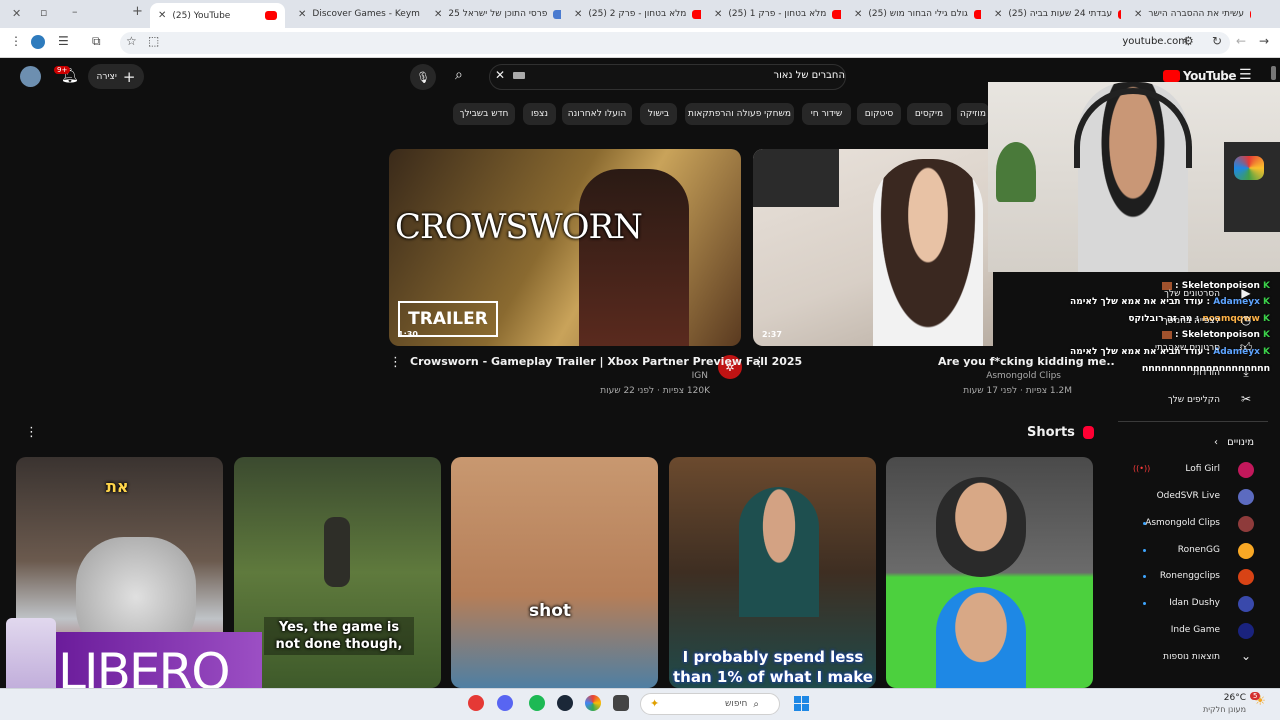  Describe the element at coordinates (700, 376) in the screenshot. I see `channel-name: IGN` at that location.